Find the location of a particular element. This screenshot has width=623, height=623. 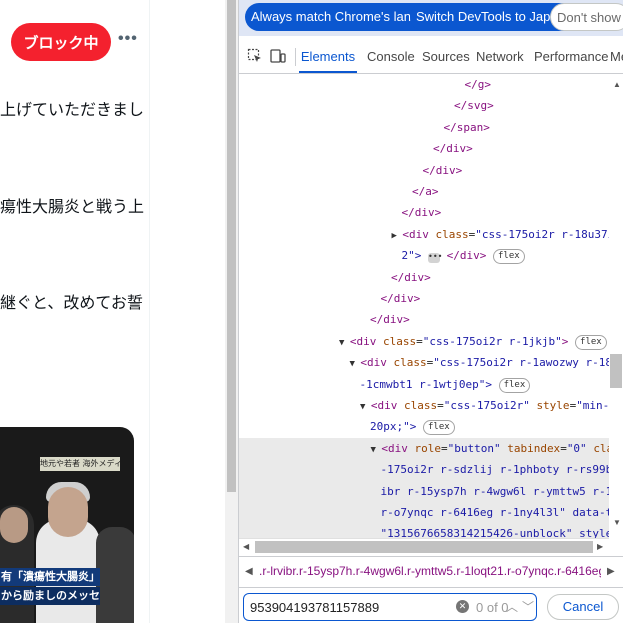

page-blank-area is located at coordinates (187, 311).